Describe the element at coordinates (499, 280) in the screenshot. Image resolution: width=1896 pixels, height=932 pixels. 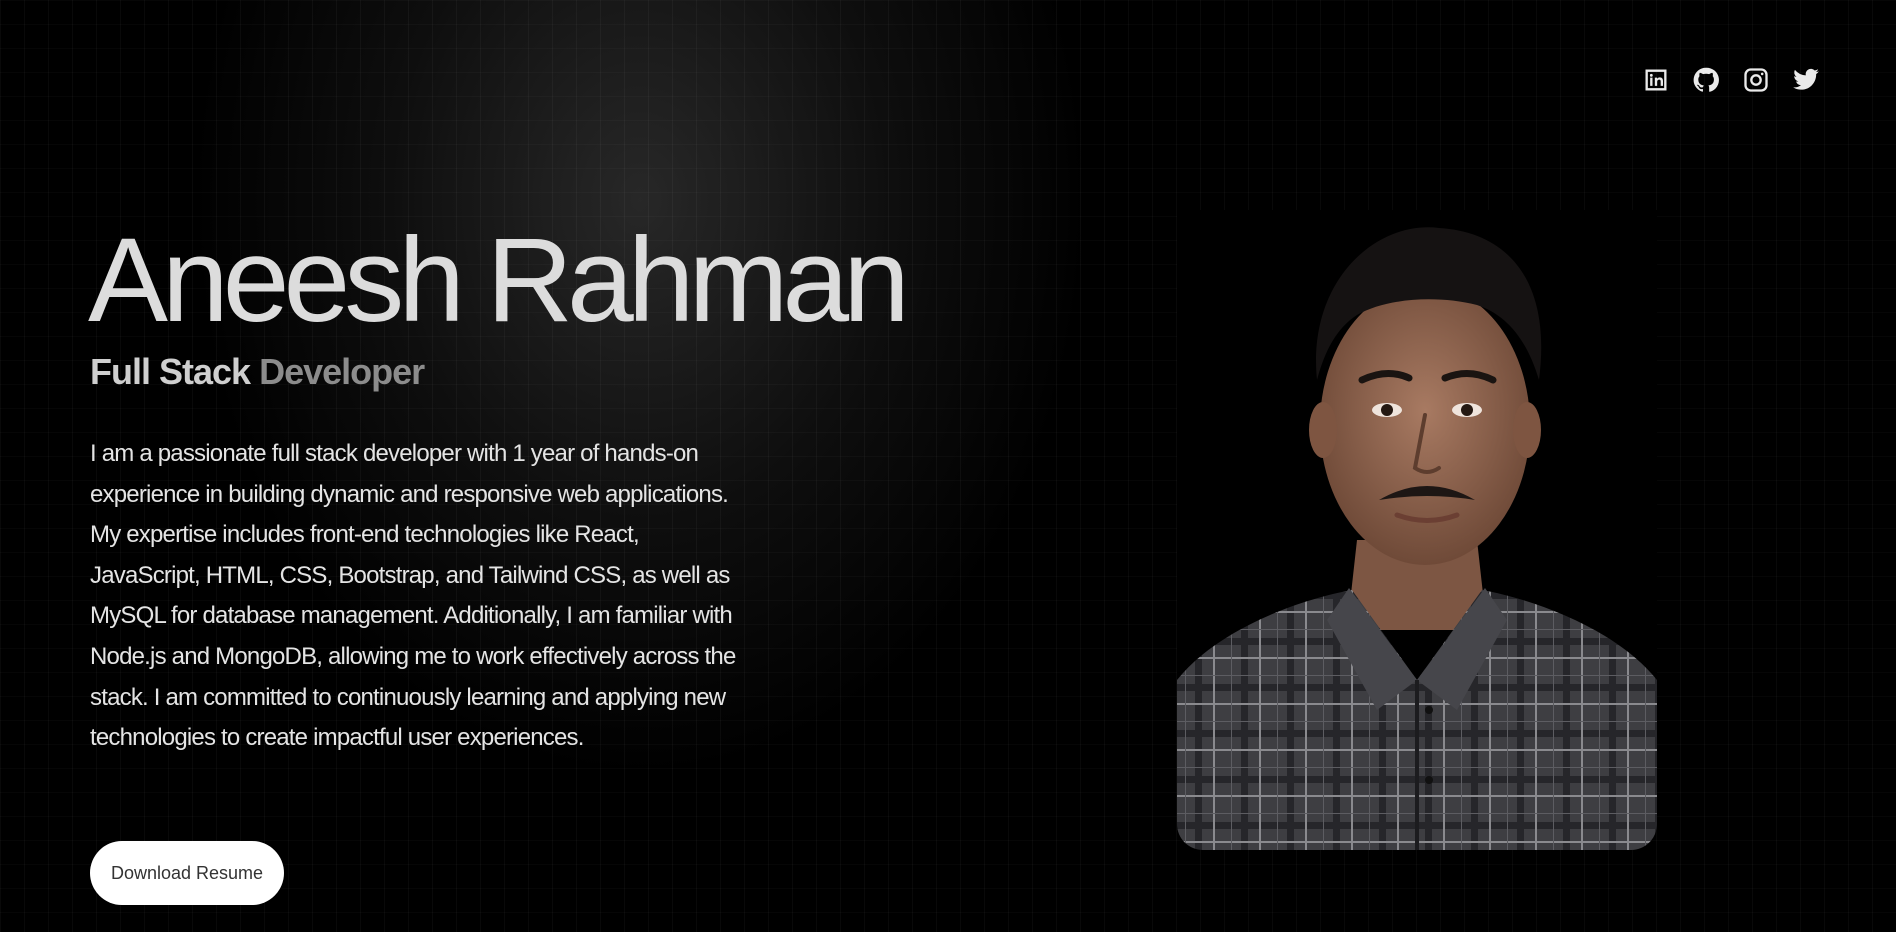
I see `hero-name: Aneesh Rahman` at that location.